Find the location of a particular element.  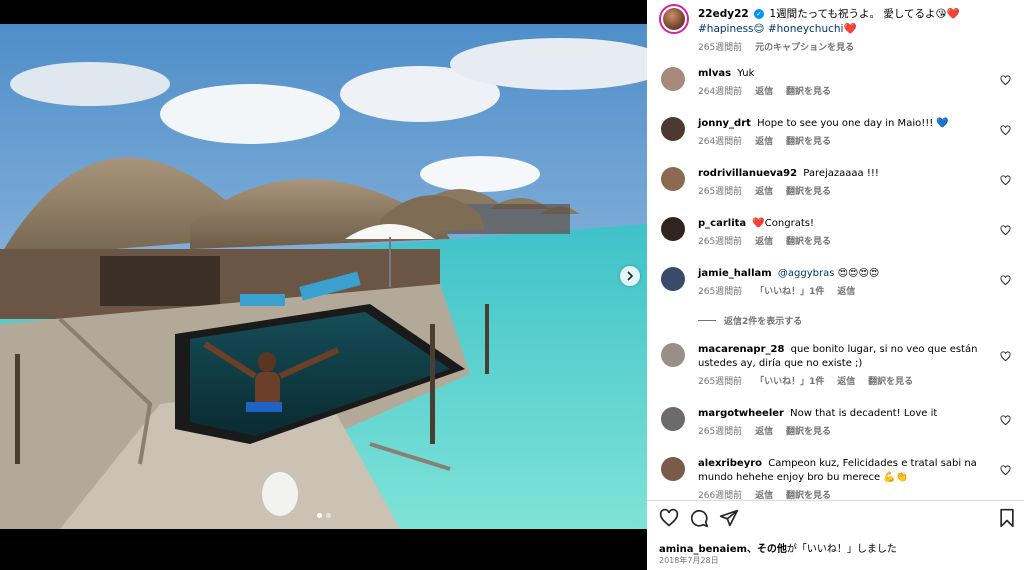

comment-username: mlvas is located at coordinates (714, 73).